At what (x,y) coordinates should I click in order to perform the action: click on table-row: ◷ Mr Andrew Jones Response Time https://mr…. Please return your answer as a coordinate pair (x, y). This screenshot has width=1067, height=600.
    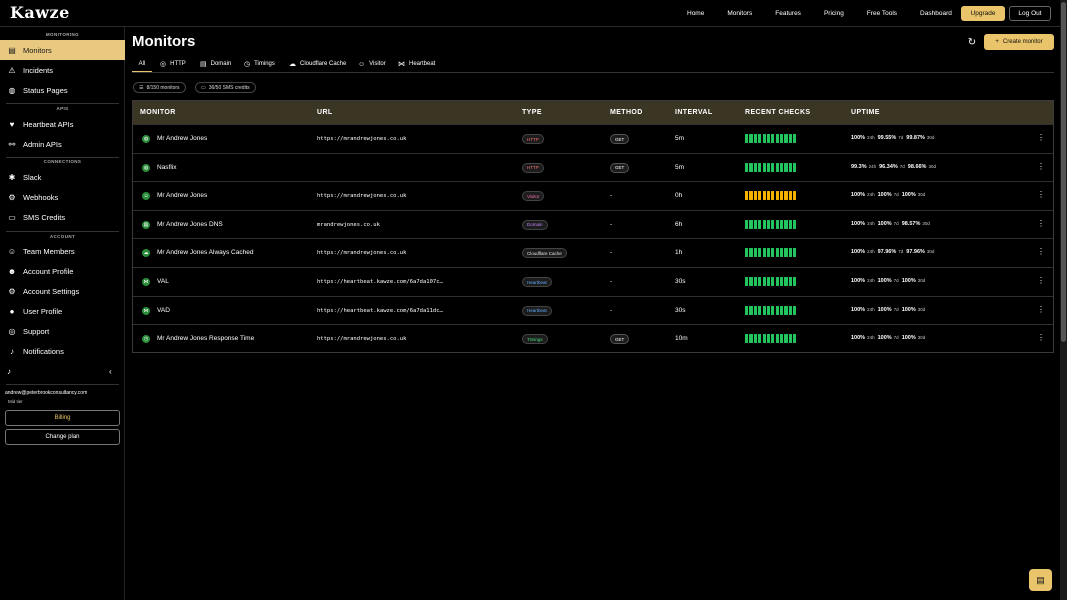
    Looking at the image, I should click on (593, 338).